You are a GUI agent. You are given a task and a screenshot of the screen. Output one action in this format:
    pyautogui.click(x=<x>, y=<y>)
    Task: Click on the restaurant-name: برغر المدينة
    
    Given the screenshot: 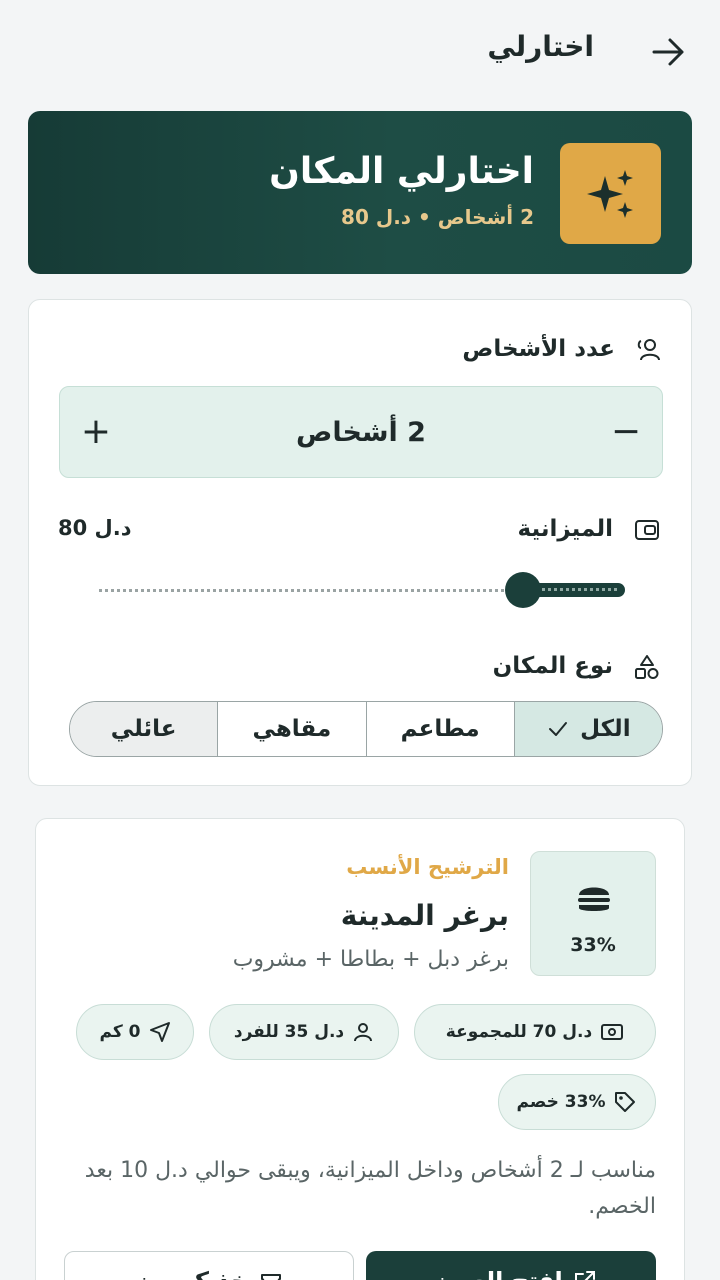 What is the action you would take?
    pyautogui.click(x=424, y=915)
    